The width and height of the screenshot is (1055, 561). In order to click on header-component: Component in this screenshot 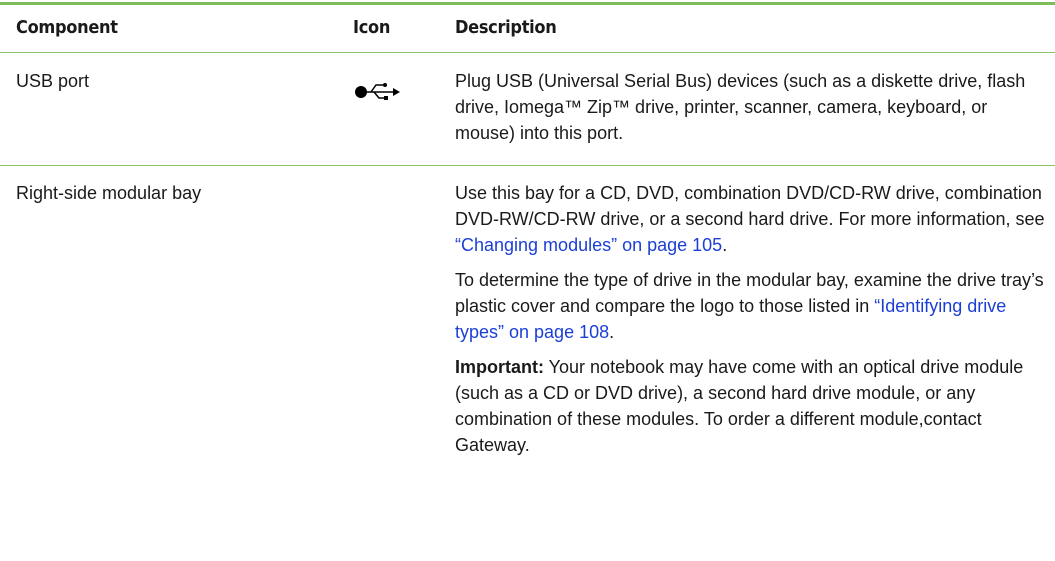, I will do `click(67, 27)`.